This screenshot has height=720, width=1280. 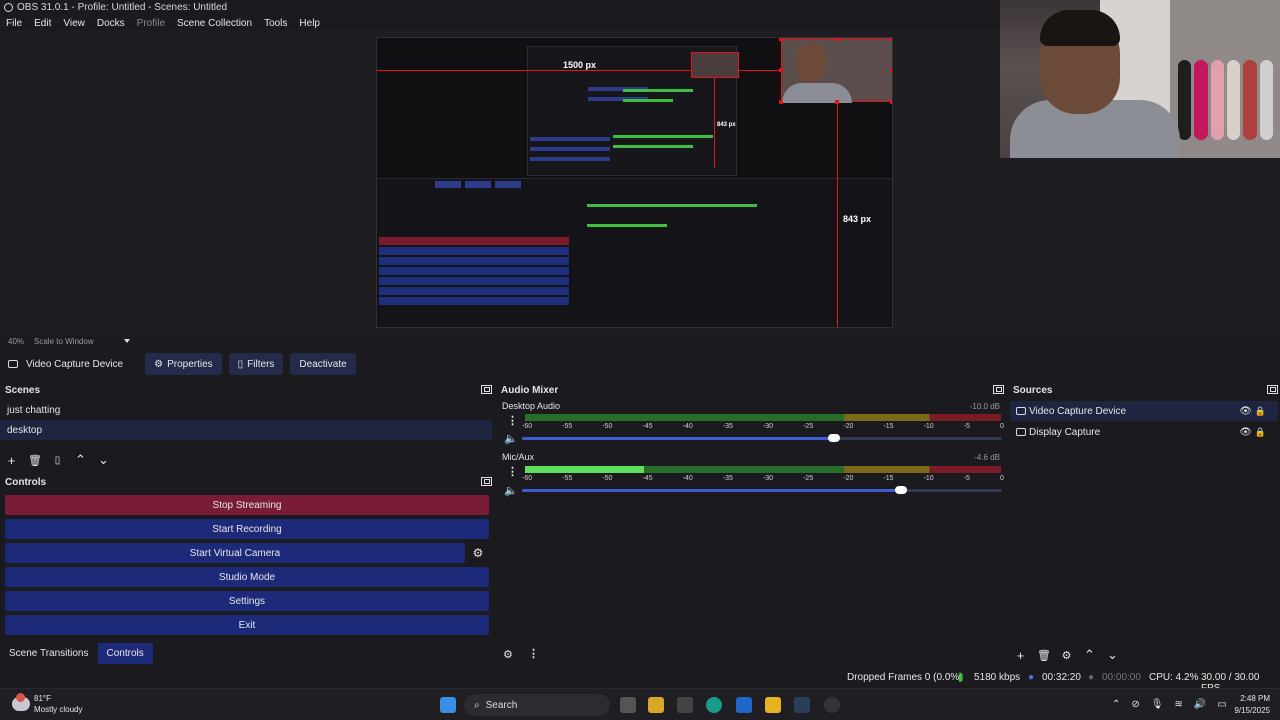 What do you see at coordinates (685, 705) in the screenshot?
I see `app-icon` at bounding box center [685, 705].